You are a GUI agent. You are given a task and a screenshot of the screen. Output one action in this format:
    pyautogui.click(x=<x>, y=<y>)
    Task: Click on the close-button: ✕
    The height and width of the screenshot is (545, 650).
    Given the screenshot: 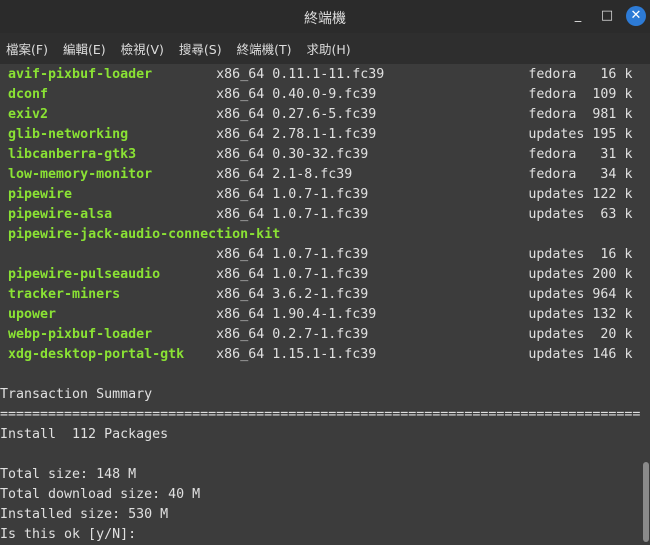 What is the action you would take?
    pyautogui.click(x=636, y=16)
    